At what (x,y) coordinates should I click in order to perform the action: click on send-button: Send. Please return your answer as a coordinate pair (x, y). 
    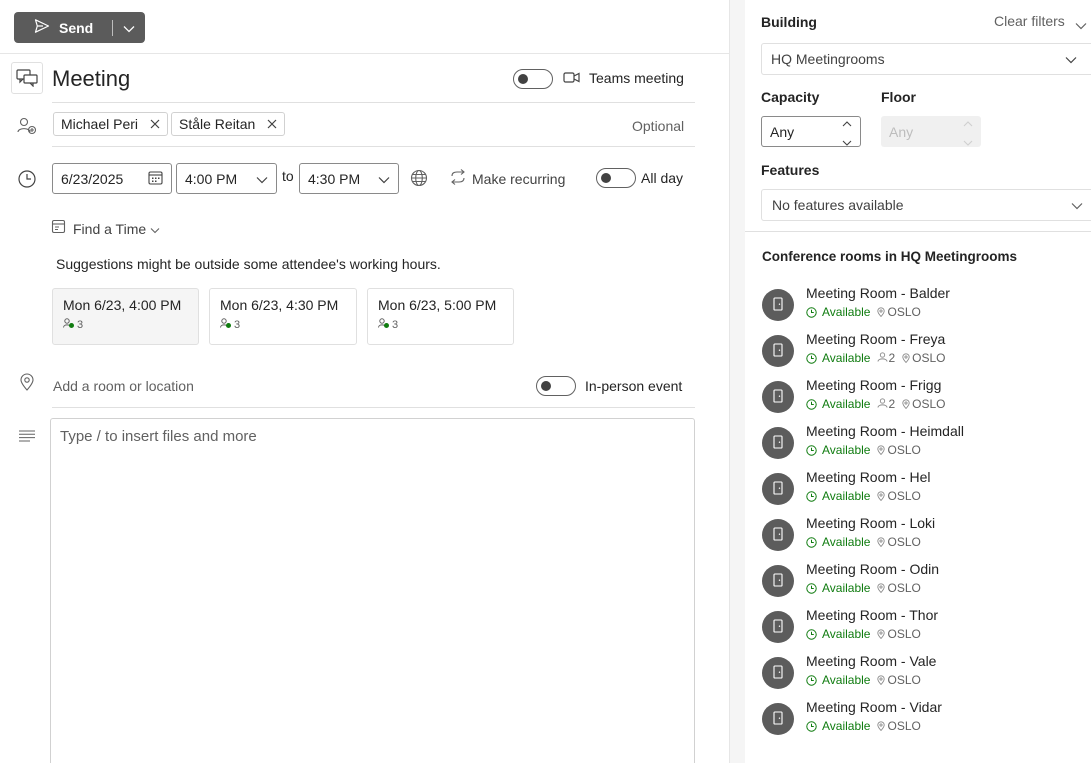
    Looking at the image, I should click on (79, 27).